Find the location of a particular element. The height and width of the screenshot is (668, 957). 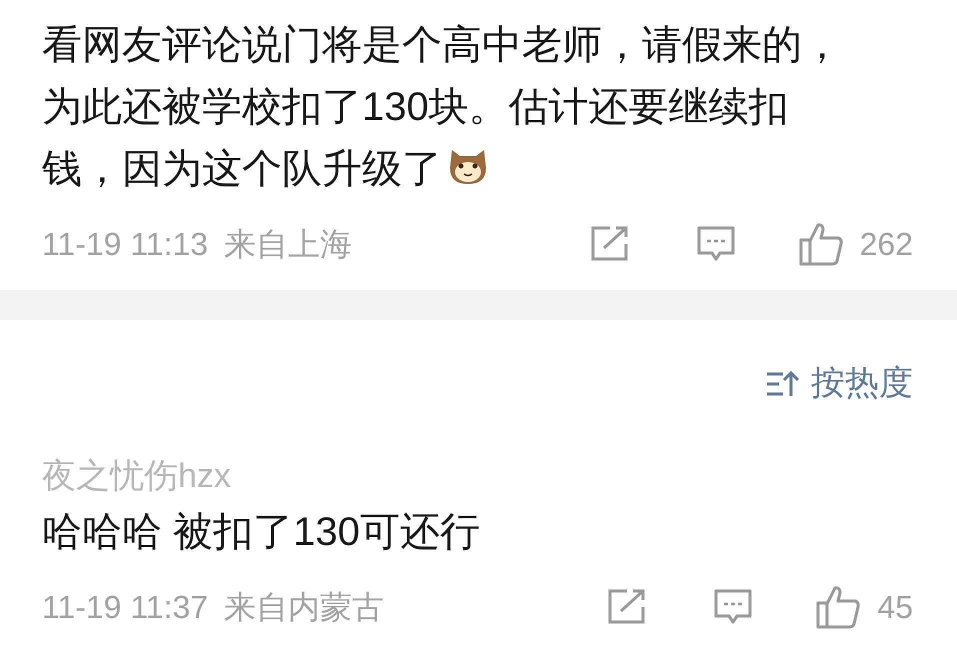

comment-text-line: 钱，因为这个队升级了 is located at coordinates (242, 169).